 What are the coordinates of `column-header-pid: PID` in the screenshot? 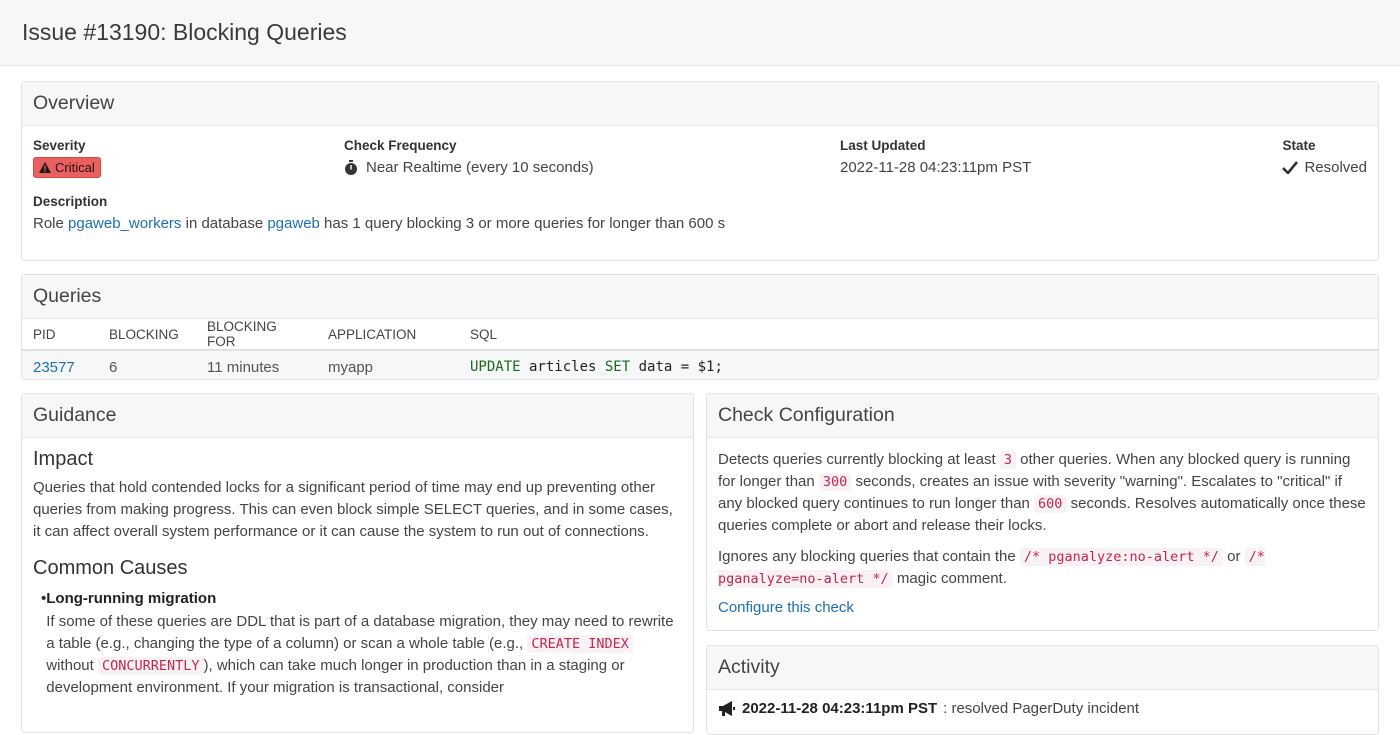 It's located at (60, 335).